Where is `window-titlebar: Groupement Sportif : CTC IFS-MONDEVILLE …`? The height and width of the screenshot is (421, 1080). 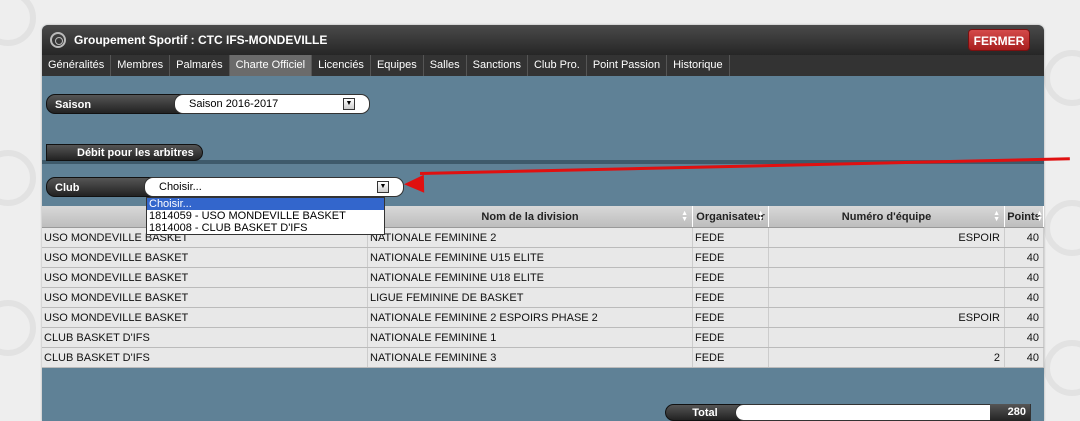 window-titlebar: Groupement Sportif : CTC IFS-MONDEVILLE … is located at coordinates (543, 40).